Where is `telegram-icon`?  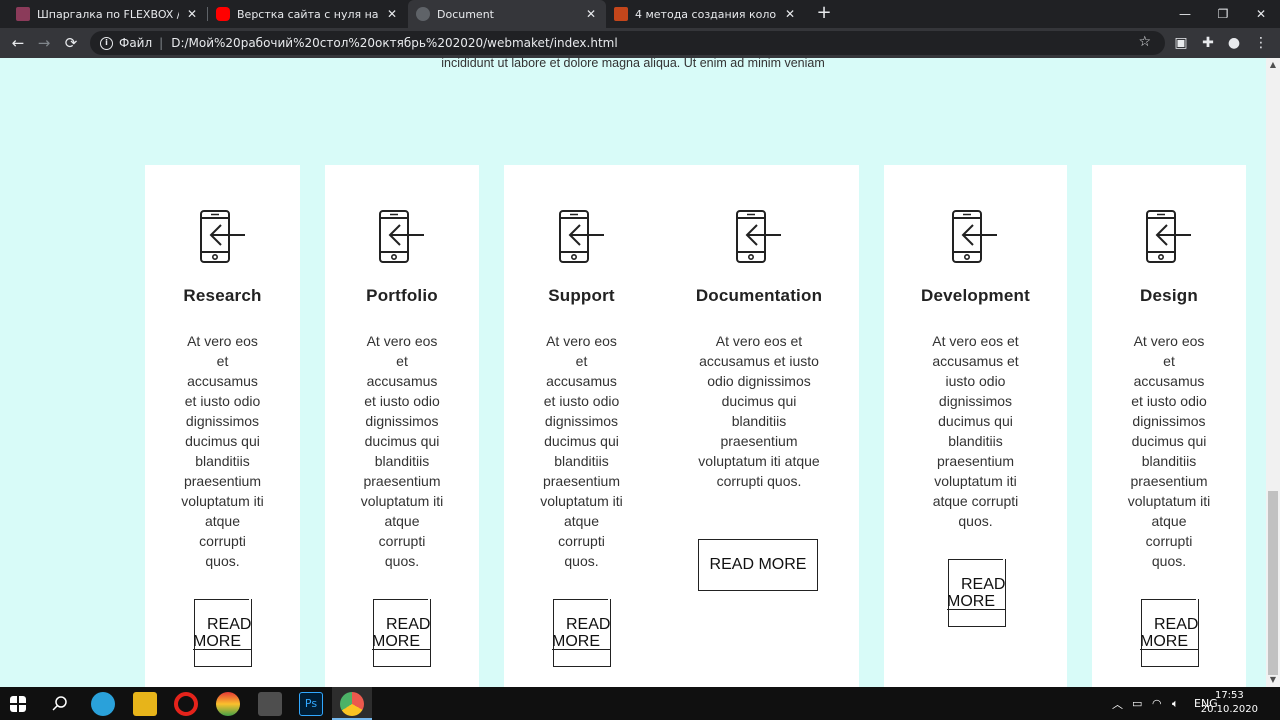 telegram-icon is located at coordinates (103, 704).